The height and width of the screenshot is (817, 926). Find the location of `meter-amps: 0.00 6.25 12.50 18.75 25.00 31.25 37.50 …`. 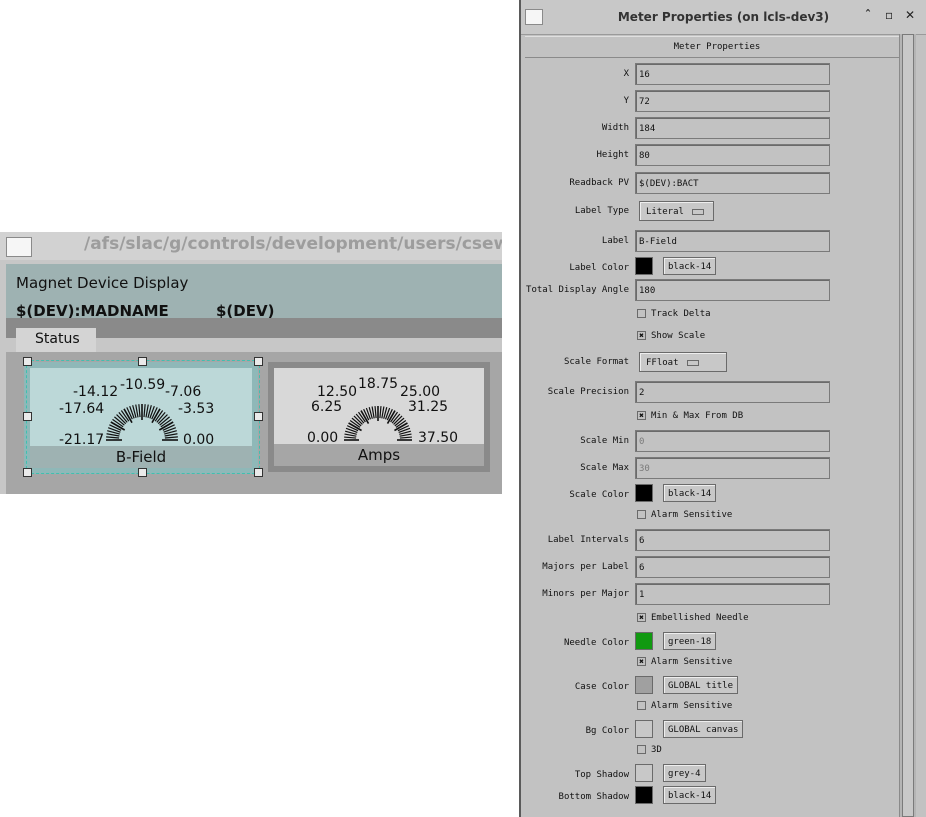

meter-amps: 0.00 6.25 12.50 18.75 25.00 31.25 37.50 … is located at coordinates (379, 417).